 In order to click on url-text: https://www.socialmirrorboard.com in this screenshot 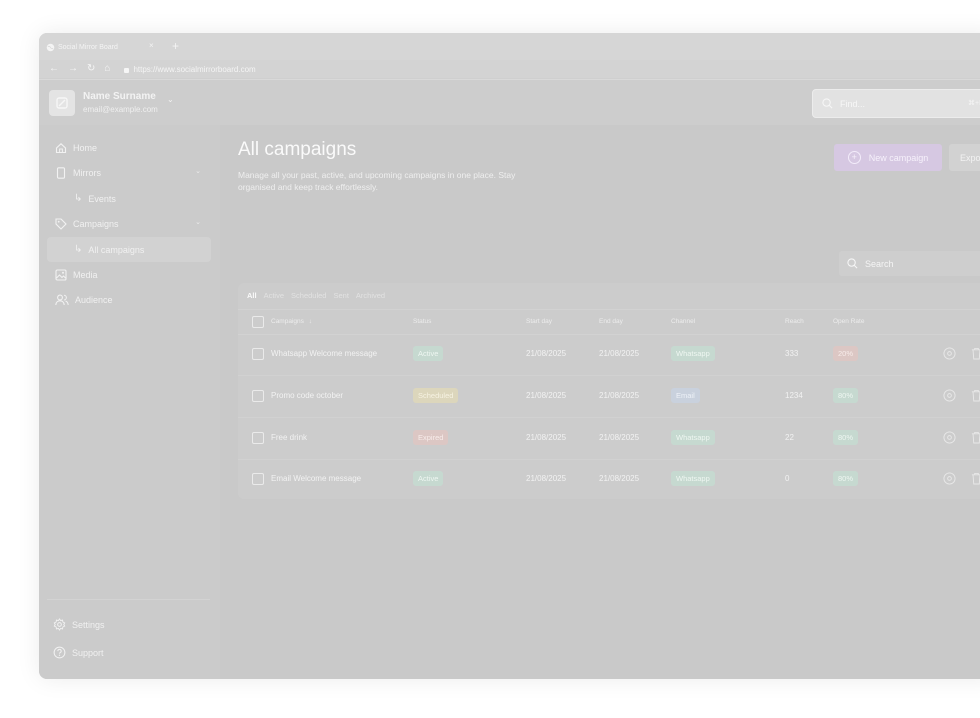, I will do `click(194, 69)`.